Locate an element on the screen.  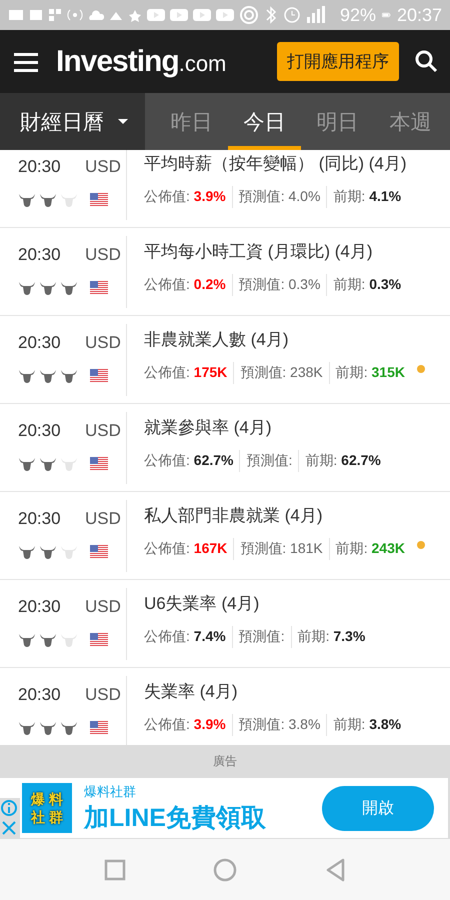
back-icon is located at coordinates (335, 870).